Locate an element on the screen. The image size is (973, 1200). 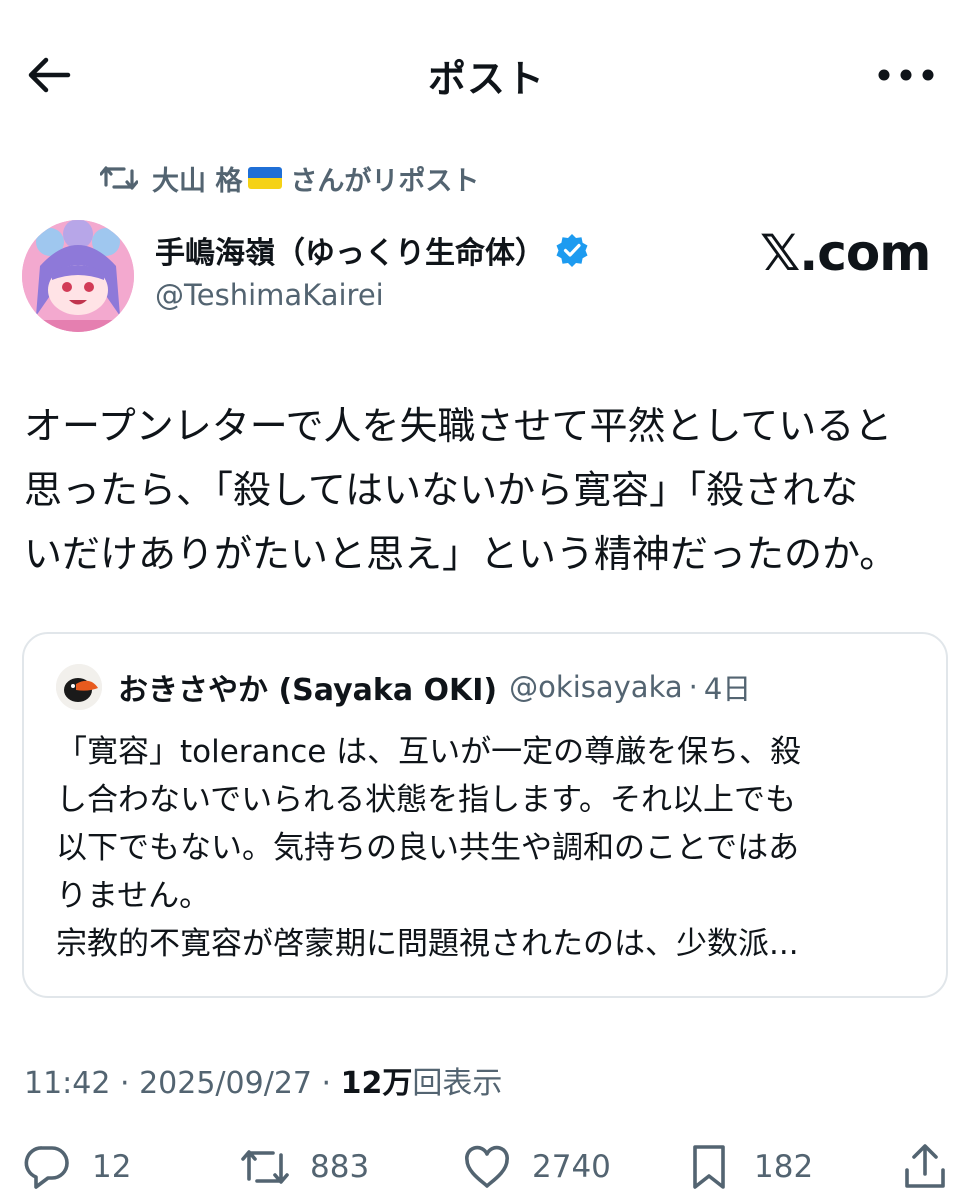
repost-user-name: 大山 格 is located at coordinates (197, 181).